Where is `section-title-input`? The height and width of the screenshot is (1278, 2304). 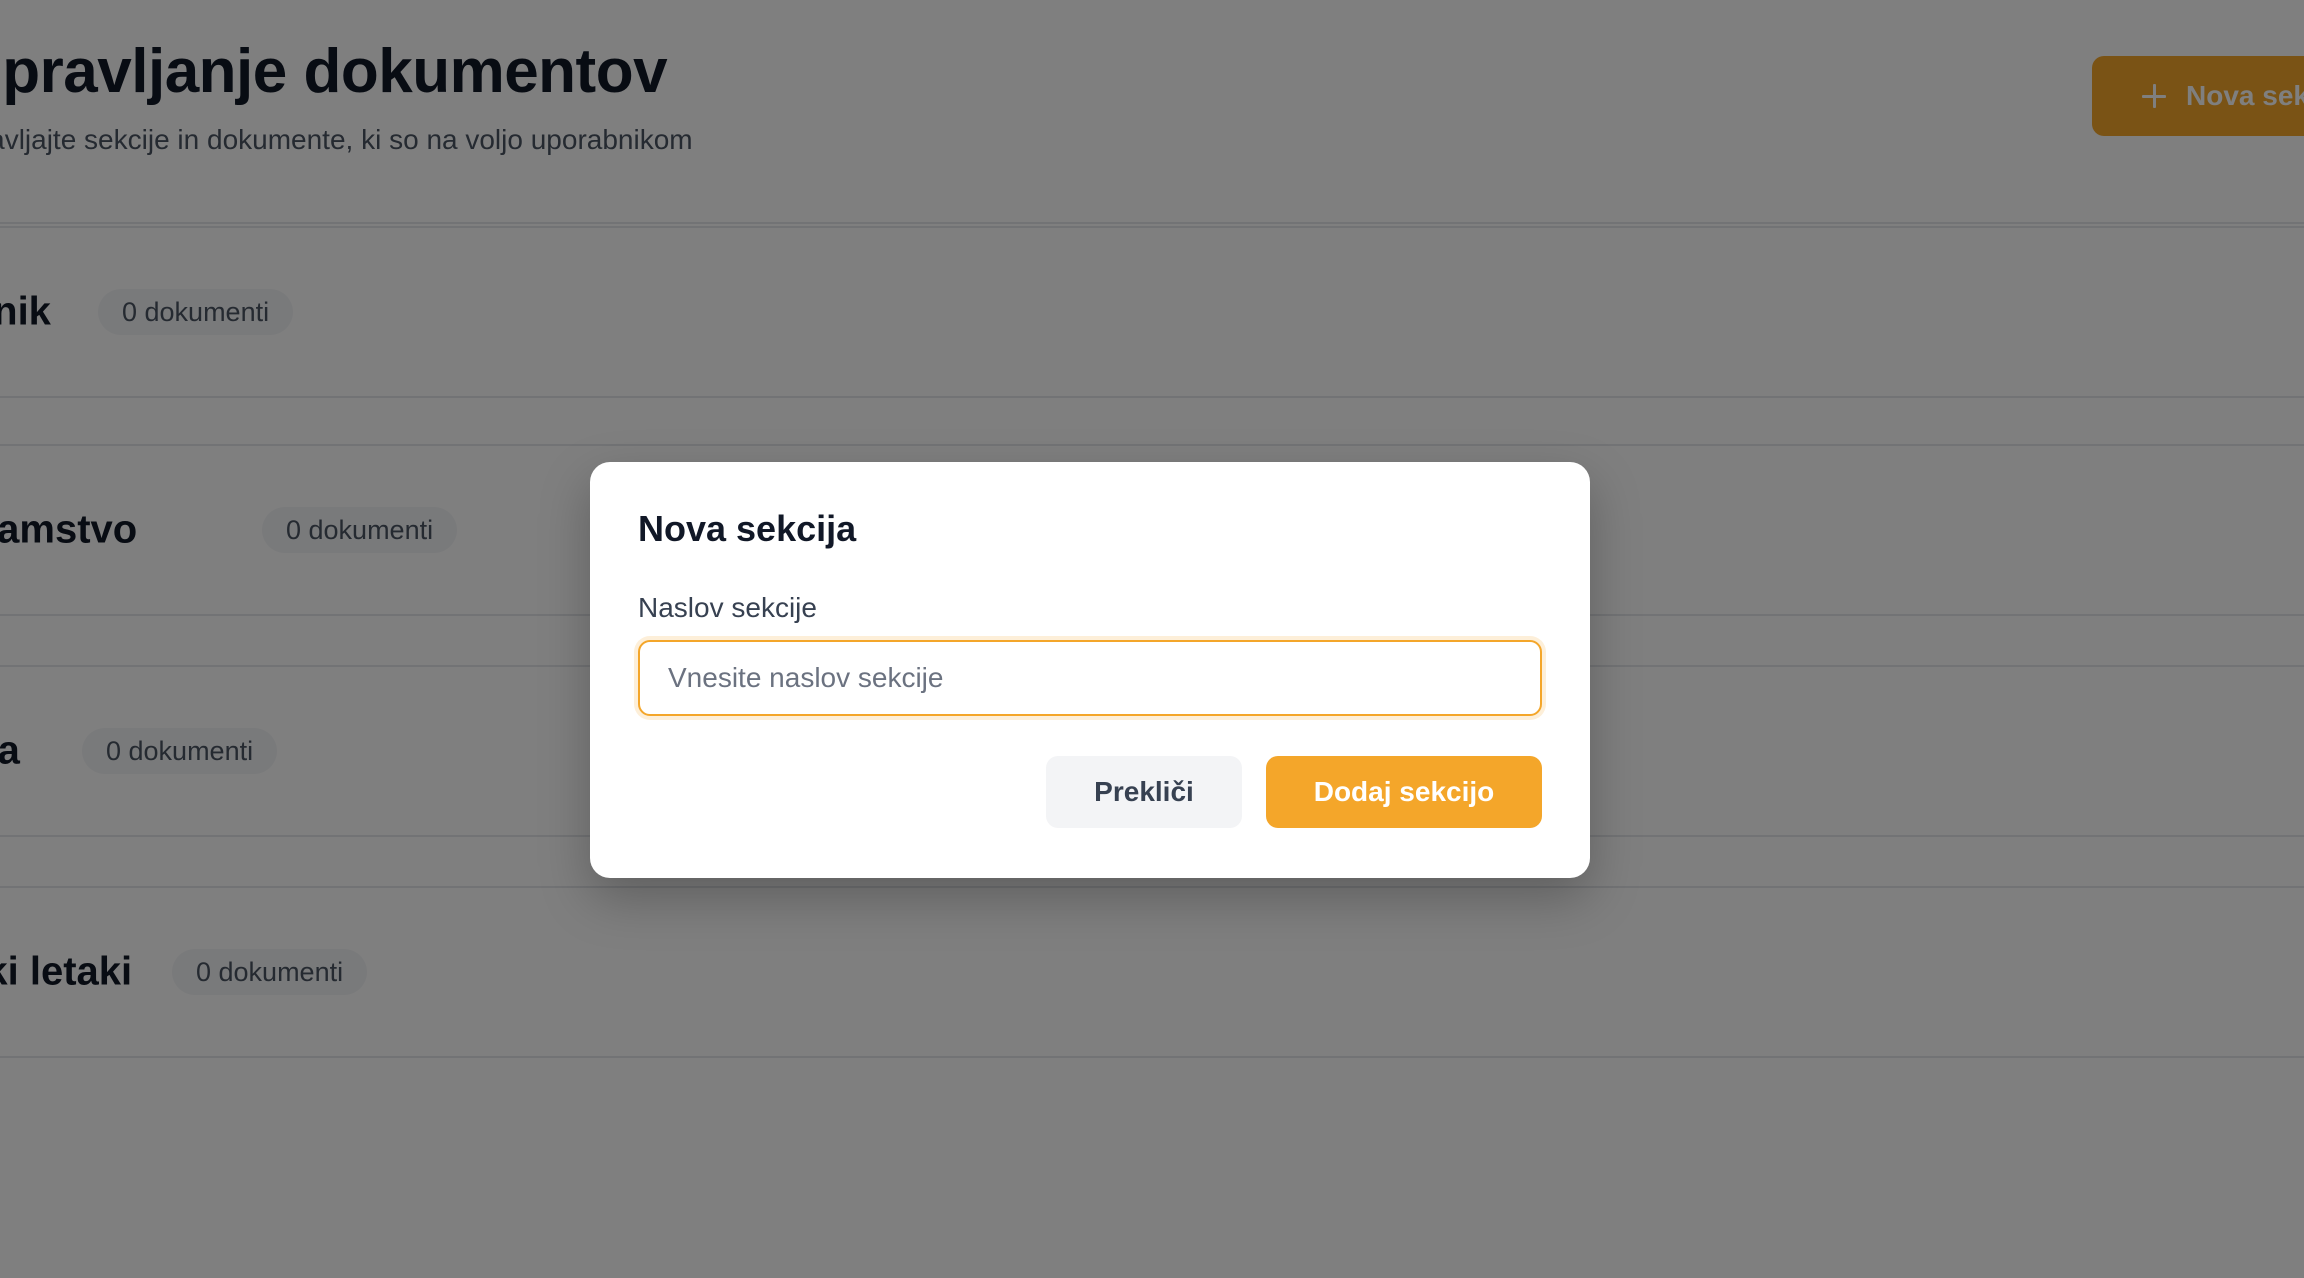
section-title-input is located at coordinates (1090, 678).